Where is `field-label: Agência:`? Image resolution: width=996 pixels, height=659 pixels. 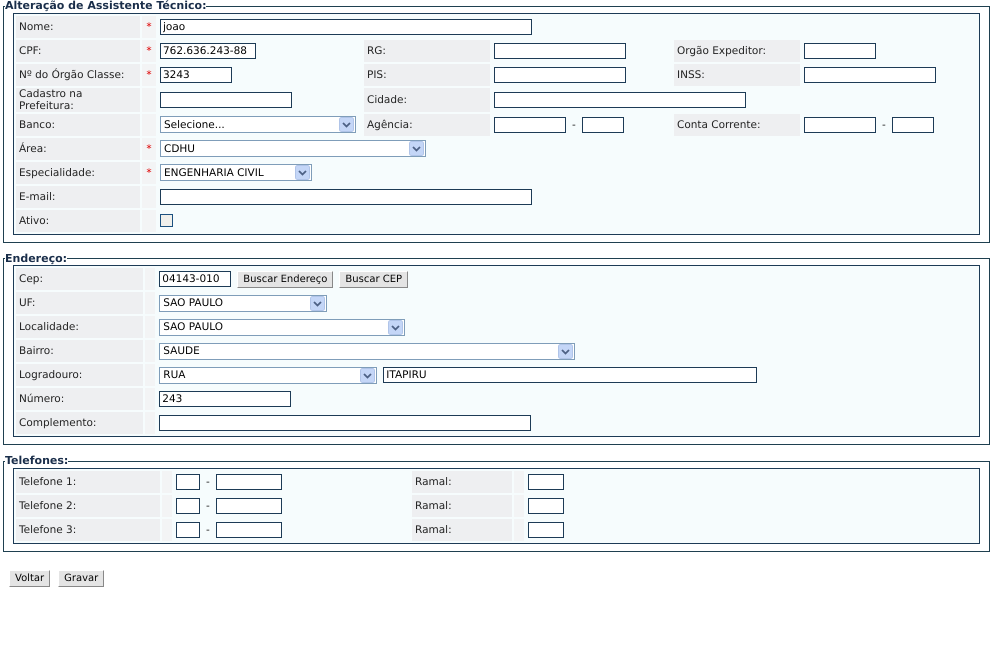
field-label: Agência: is located at coordinates (427, 125).